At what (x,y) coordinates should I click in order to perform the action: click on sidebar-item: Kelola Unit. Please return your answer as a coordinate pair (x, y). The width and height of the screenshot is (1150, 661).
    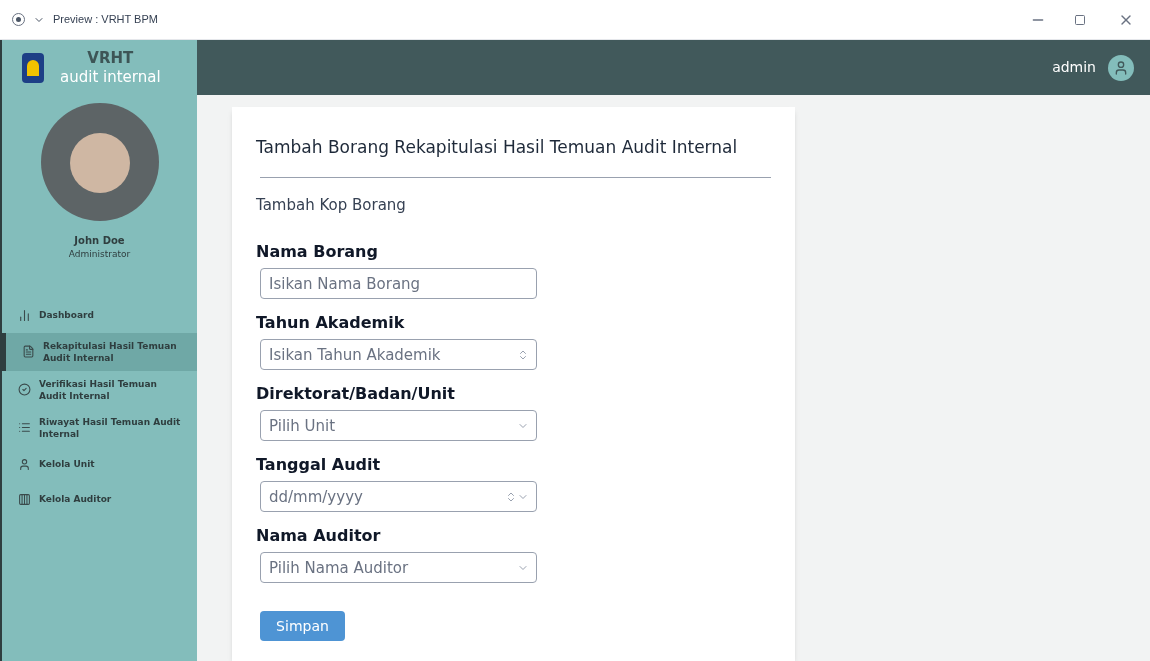
    Looking at the image, I should click on (99, 464).